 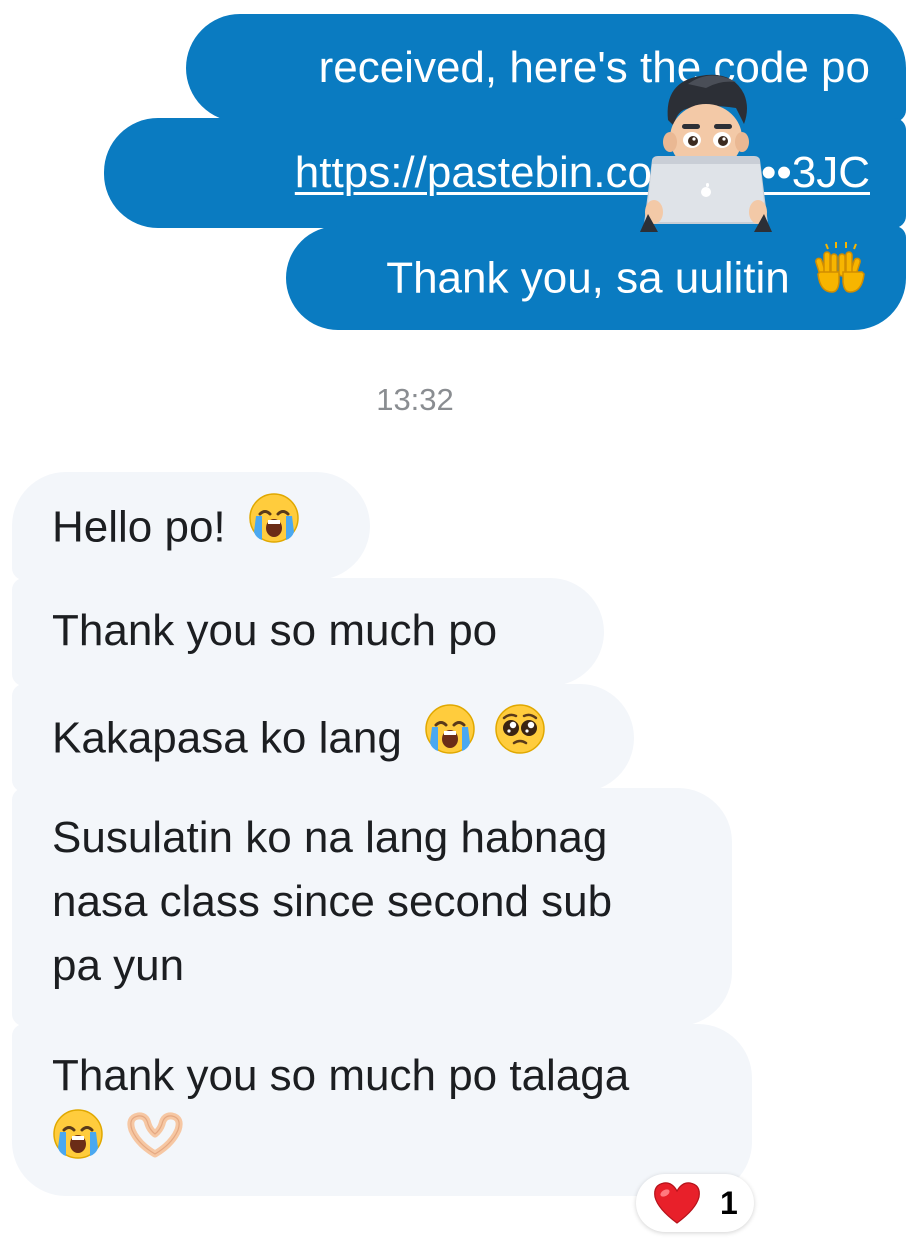 I want to click on incoming-message: Hello po!, so click(x=191, y=526).